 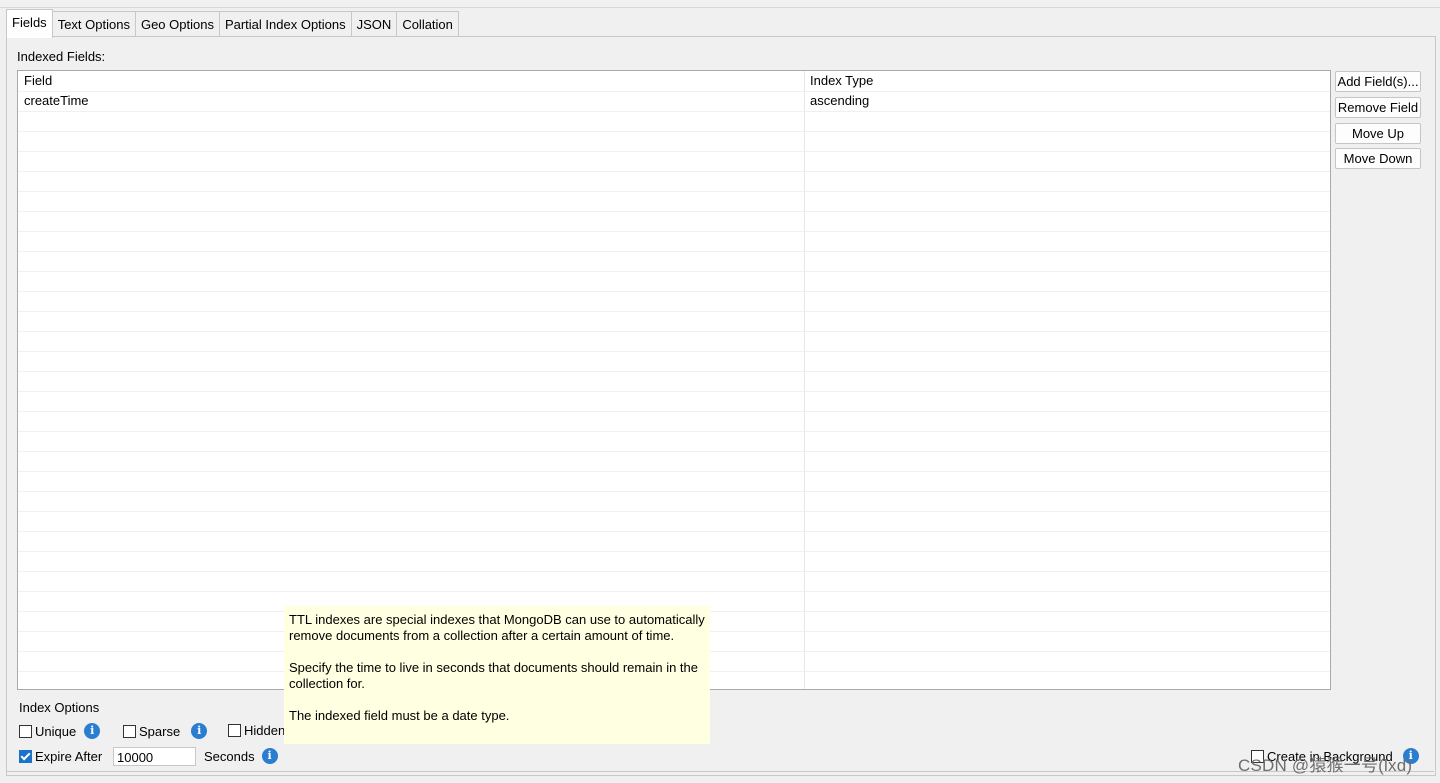 What do you see at coordinates (177, 25) in the screenshot?
I see `tab-geo-options: Geo Options` at bounding box center [177, 25].